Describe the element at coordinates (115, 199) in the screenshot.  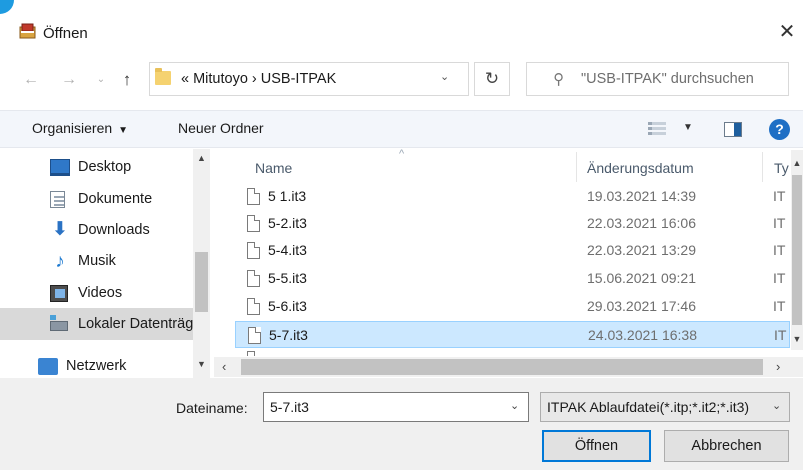
I see `sidebar-item-label: Dokumente` at that location.